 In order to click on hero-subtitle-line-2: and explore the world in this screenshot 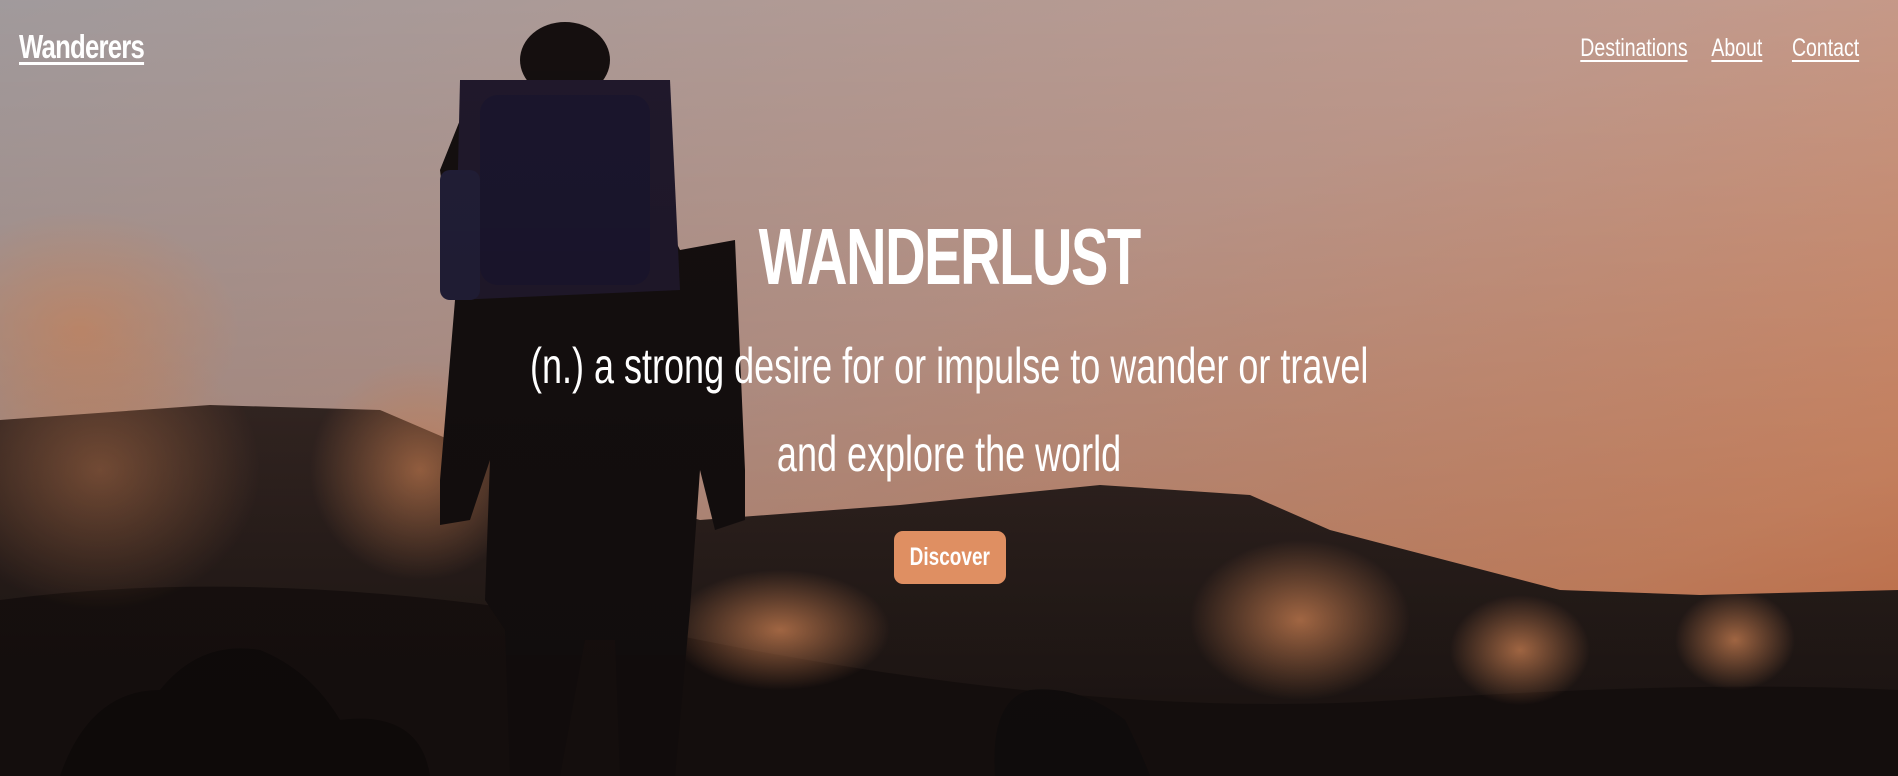, I will do `click(949, 454)`.